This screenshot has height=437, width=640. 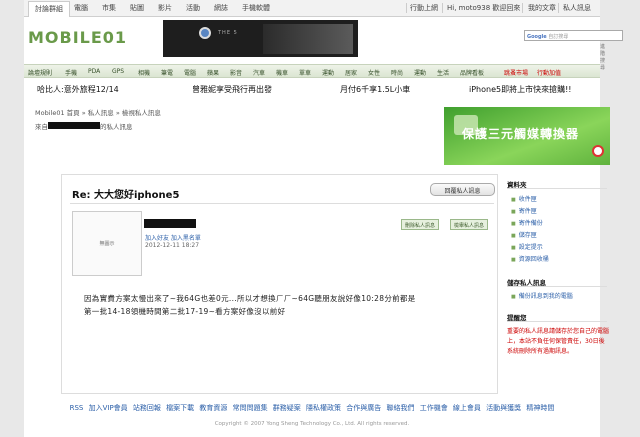 I want to click on my-posts-link: 我的文章, so click(x=542, y=8).